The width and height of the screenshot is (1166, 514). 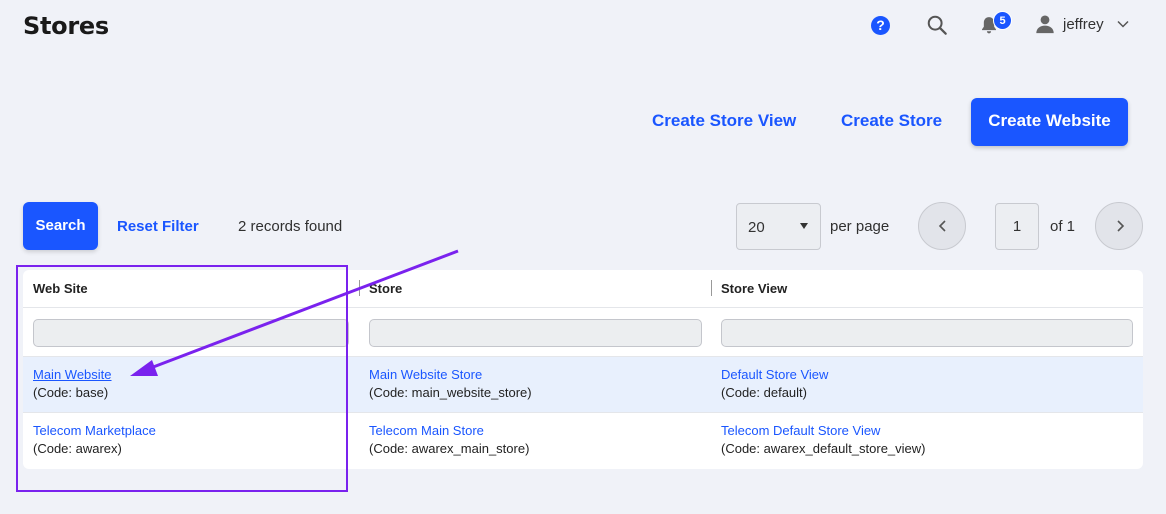 What do you see at coordinates (927, 333) in the screenshot?
I see `store-view-filter-input` at bounding box center [927, 333].